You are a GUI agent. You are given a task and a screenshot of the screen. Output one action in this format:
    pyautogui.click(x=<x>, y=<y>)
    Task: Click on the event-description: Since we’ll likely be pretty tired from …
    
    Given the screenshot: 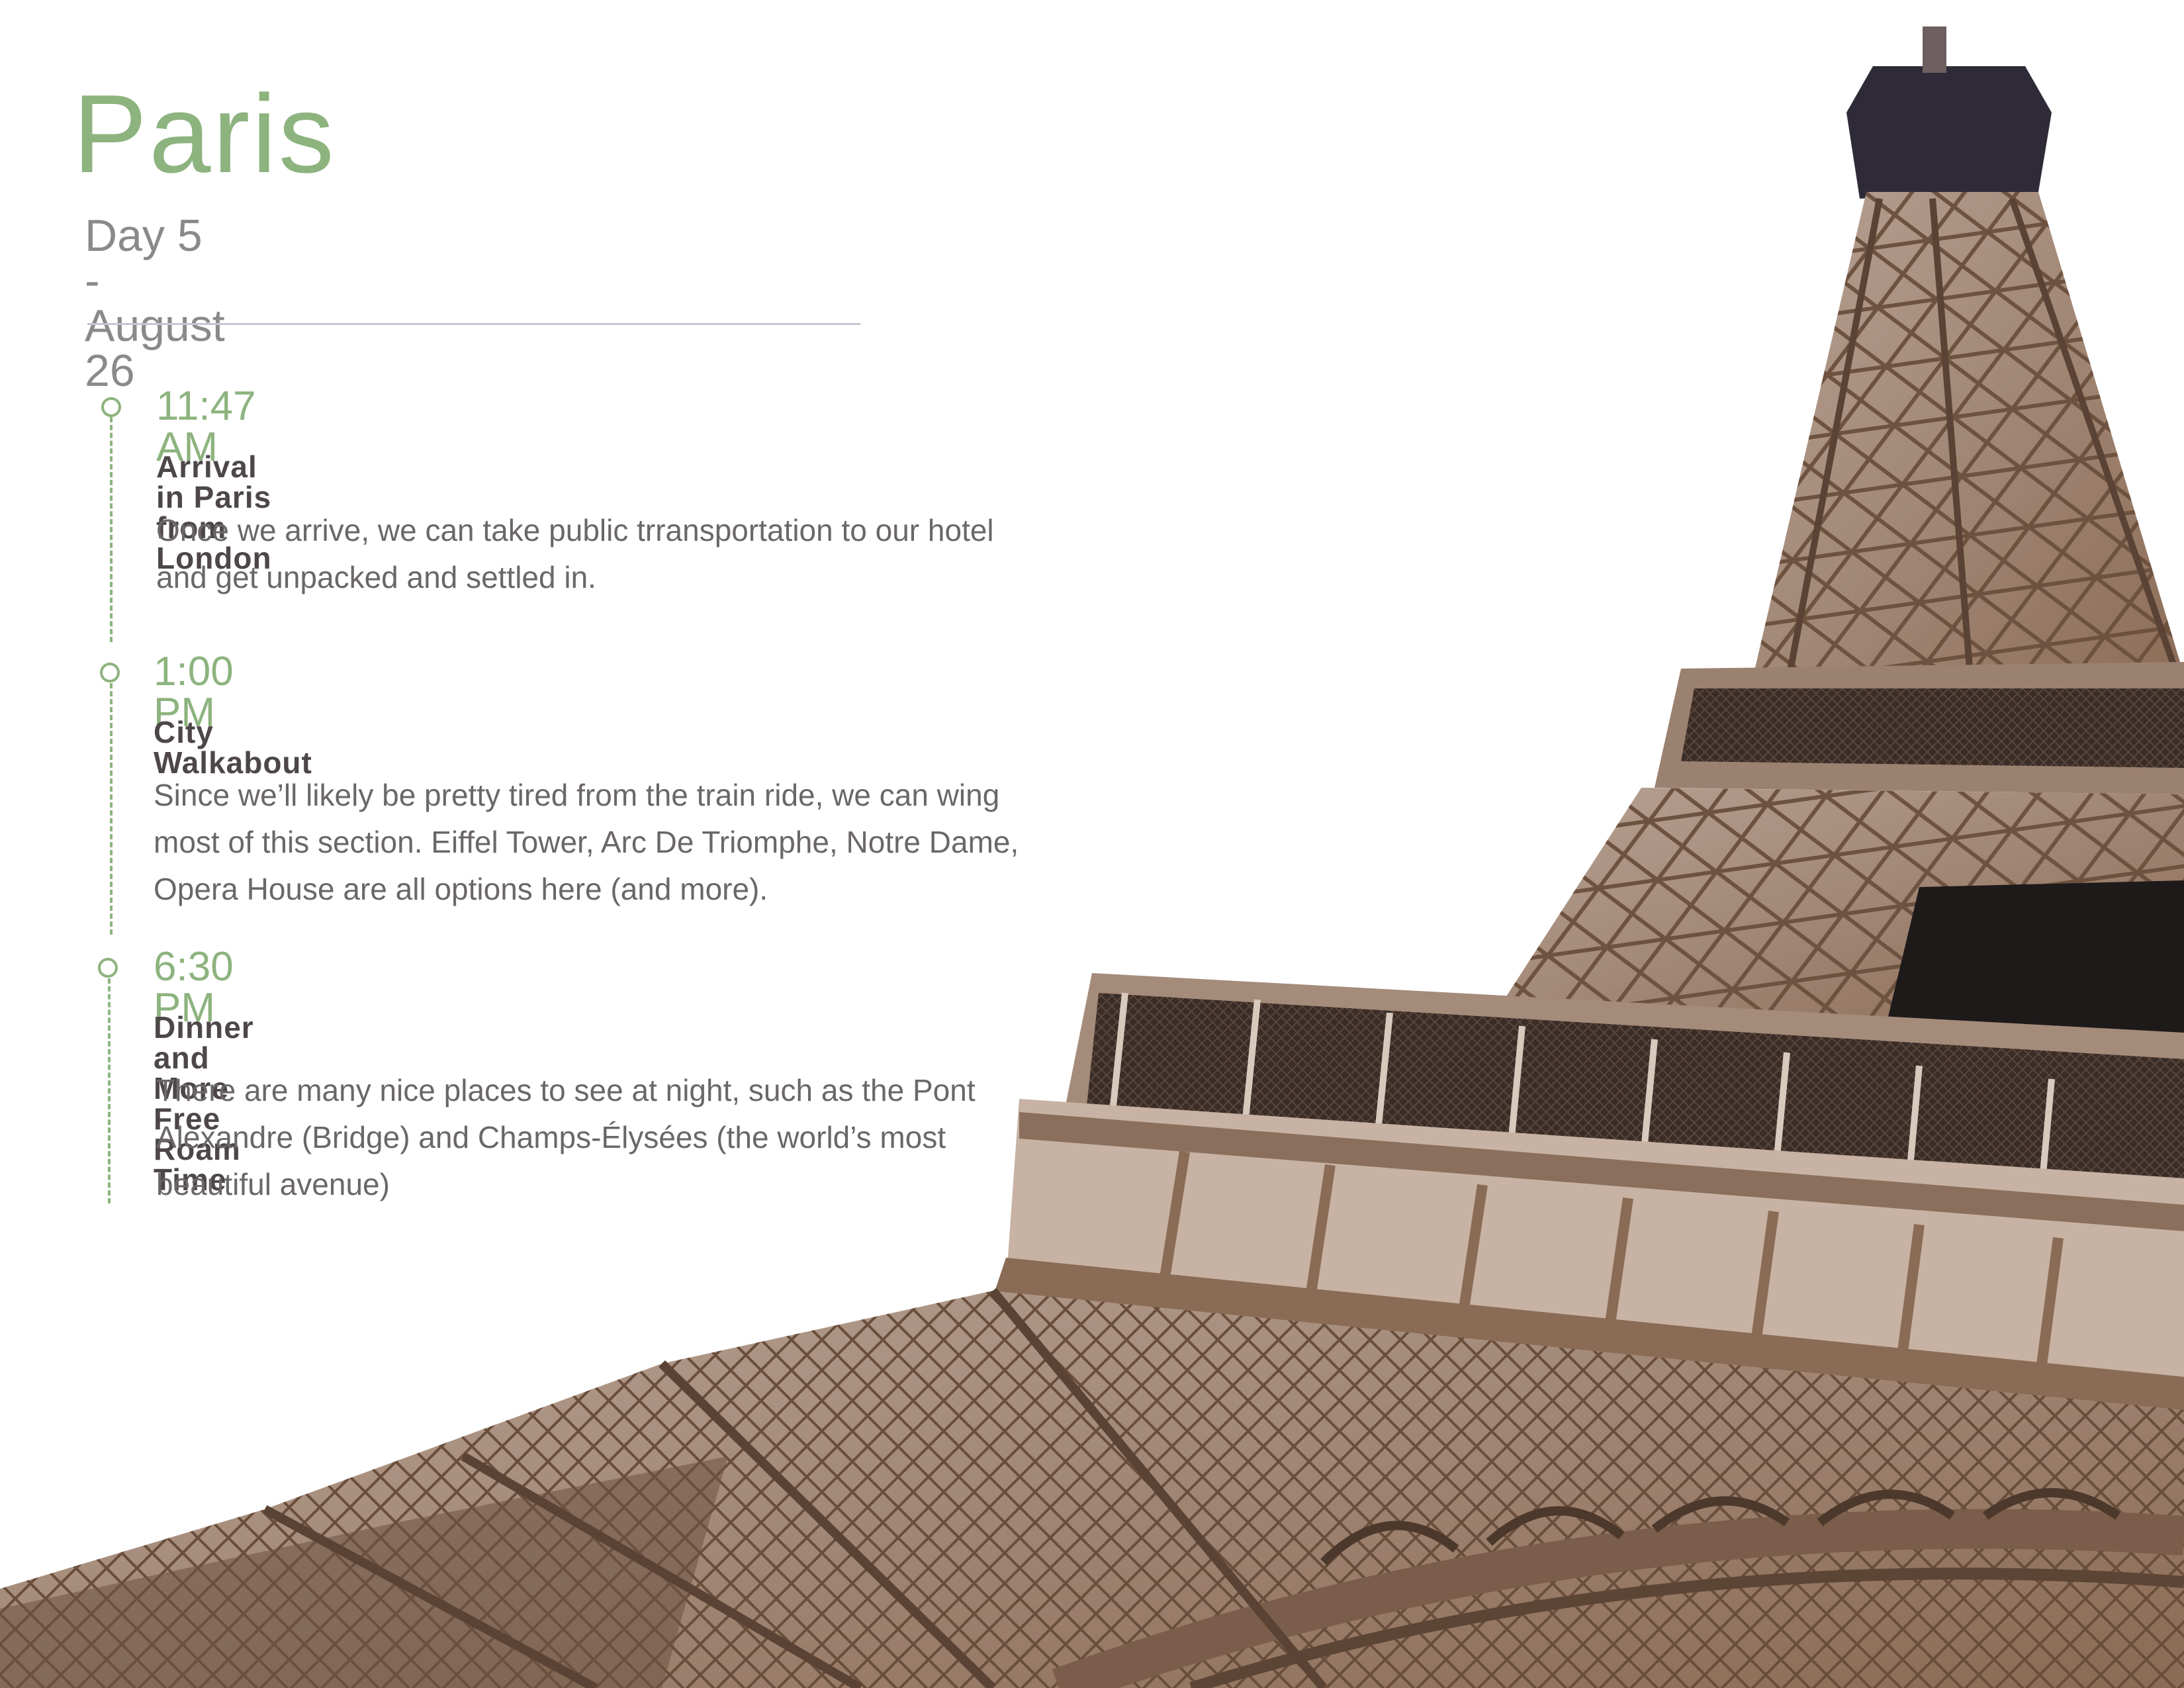 What is the action you would take?
    pyautogui.click(x=586, y=842)
    